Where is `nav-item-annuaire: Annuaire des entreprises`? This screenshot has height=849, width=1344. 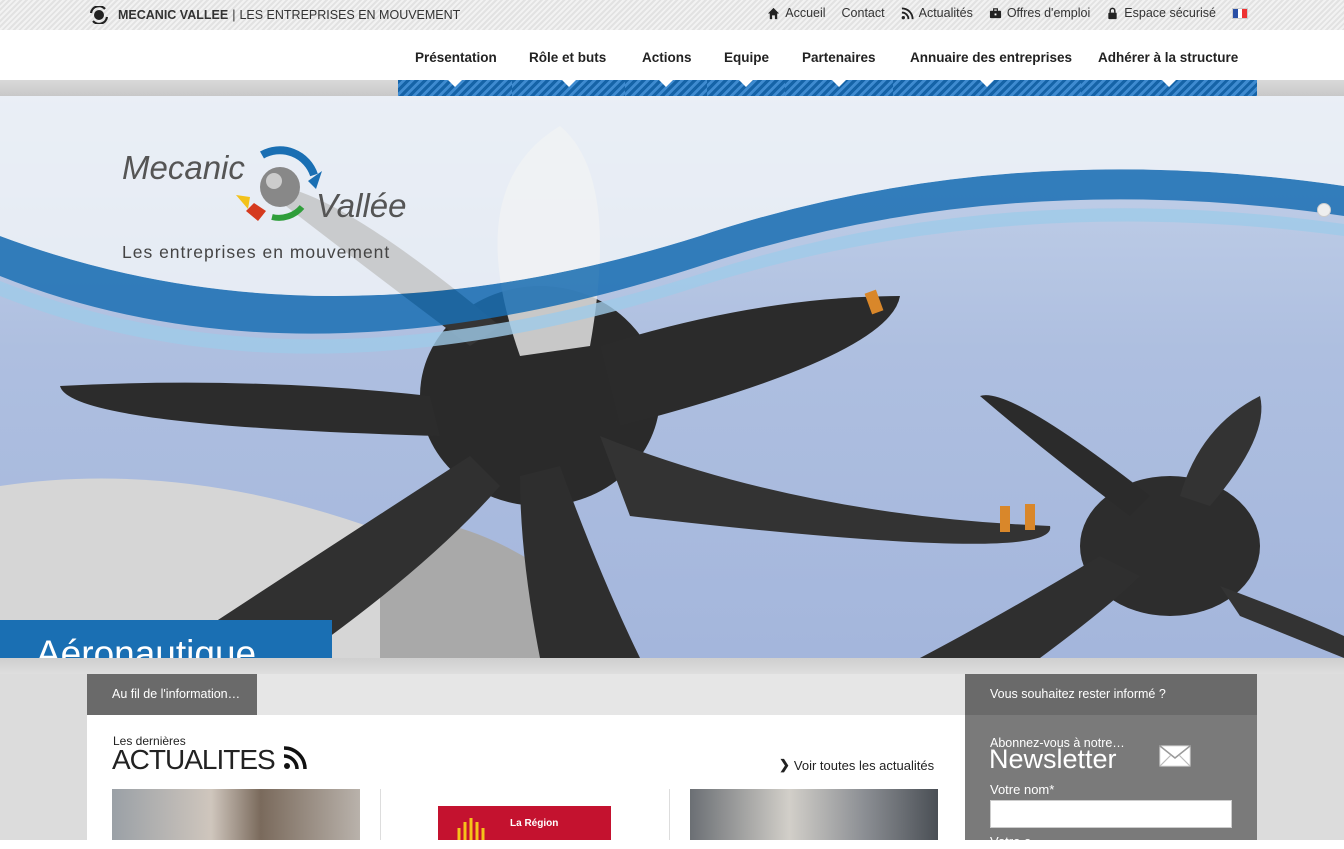 nav-item-annuaire: Annuaire des entreprises is located at coordinates (987, 63).